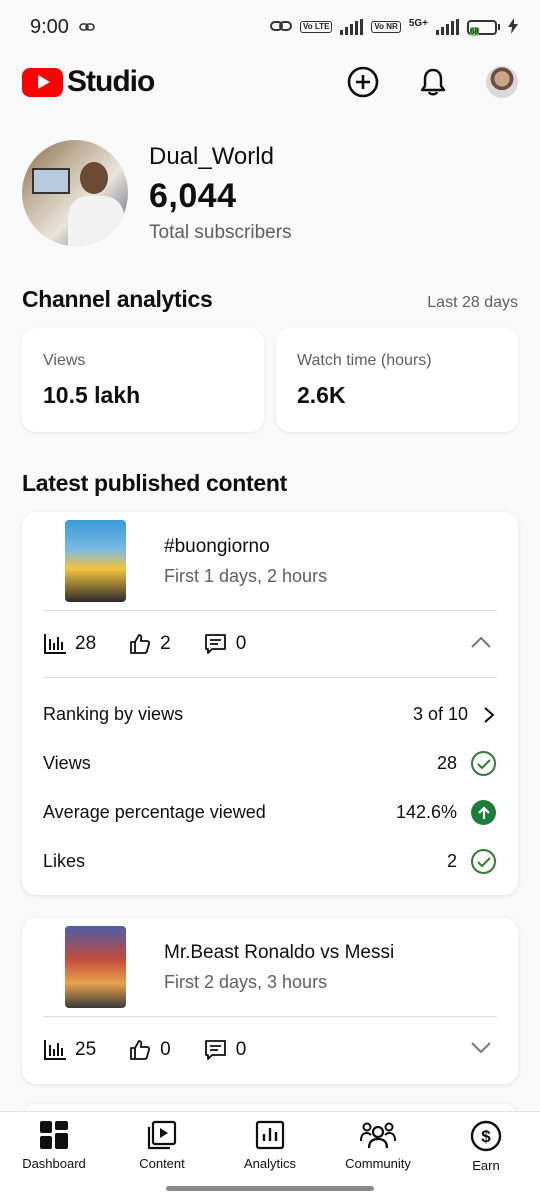 The image size is (540, 1200). Describe the element at coordinates (451, 861) in the screenshot. I see `detail-value: 2` at that location.